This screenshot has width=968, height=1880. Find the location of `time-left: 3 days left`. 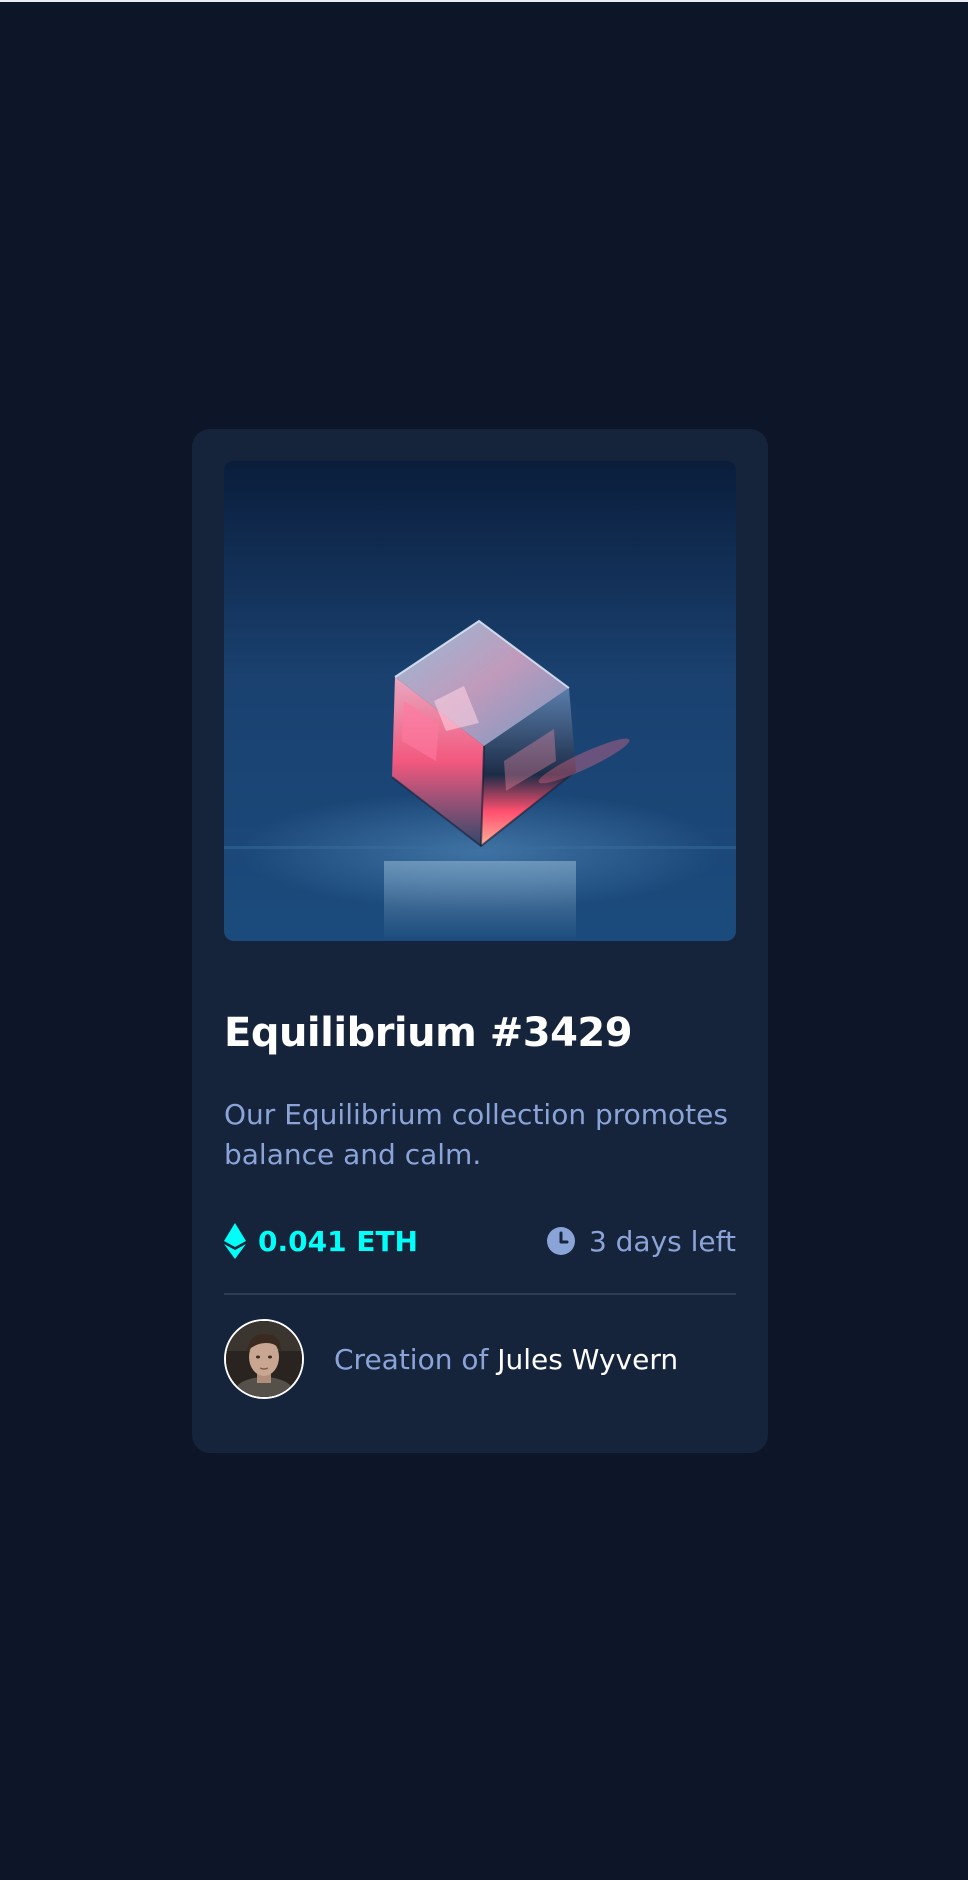

time-left: 3 days left is located at coordinates (641, 1241).